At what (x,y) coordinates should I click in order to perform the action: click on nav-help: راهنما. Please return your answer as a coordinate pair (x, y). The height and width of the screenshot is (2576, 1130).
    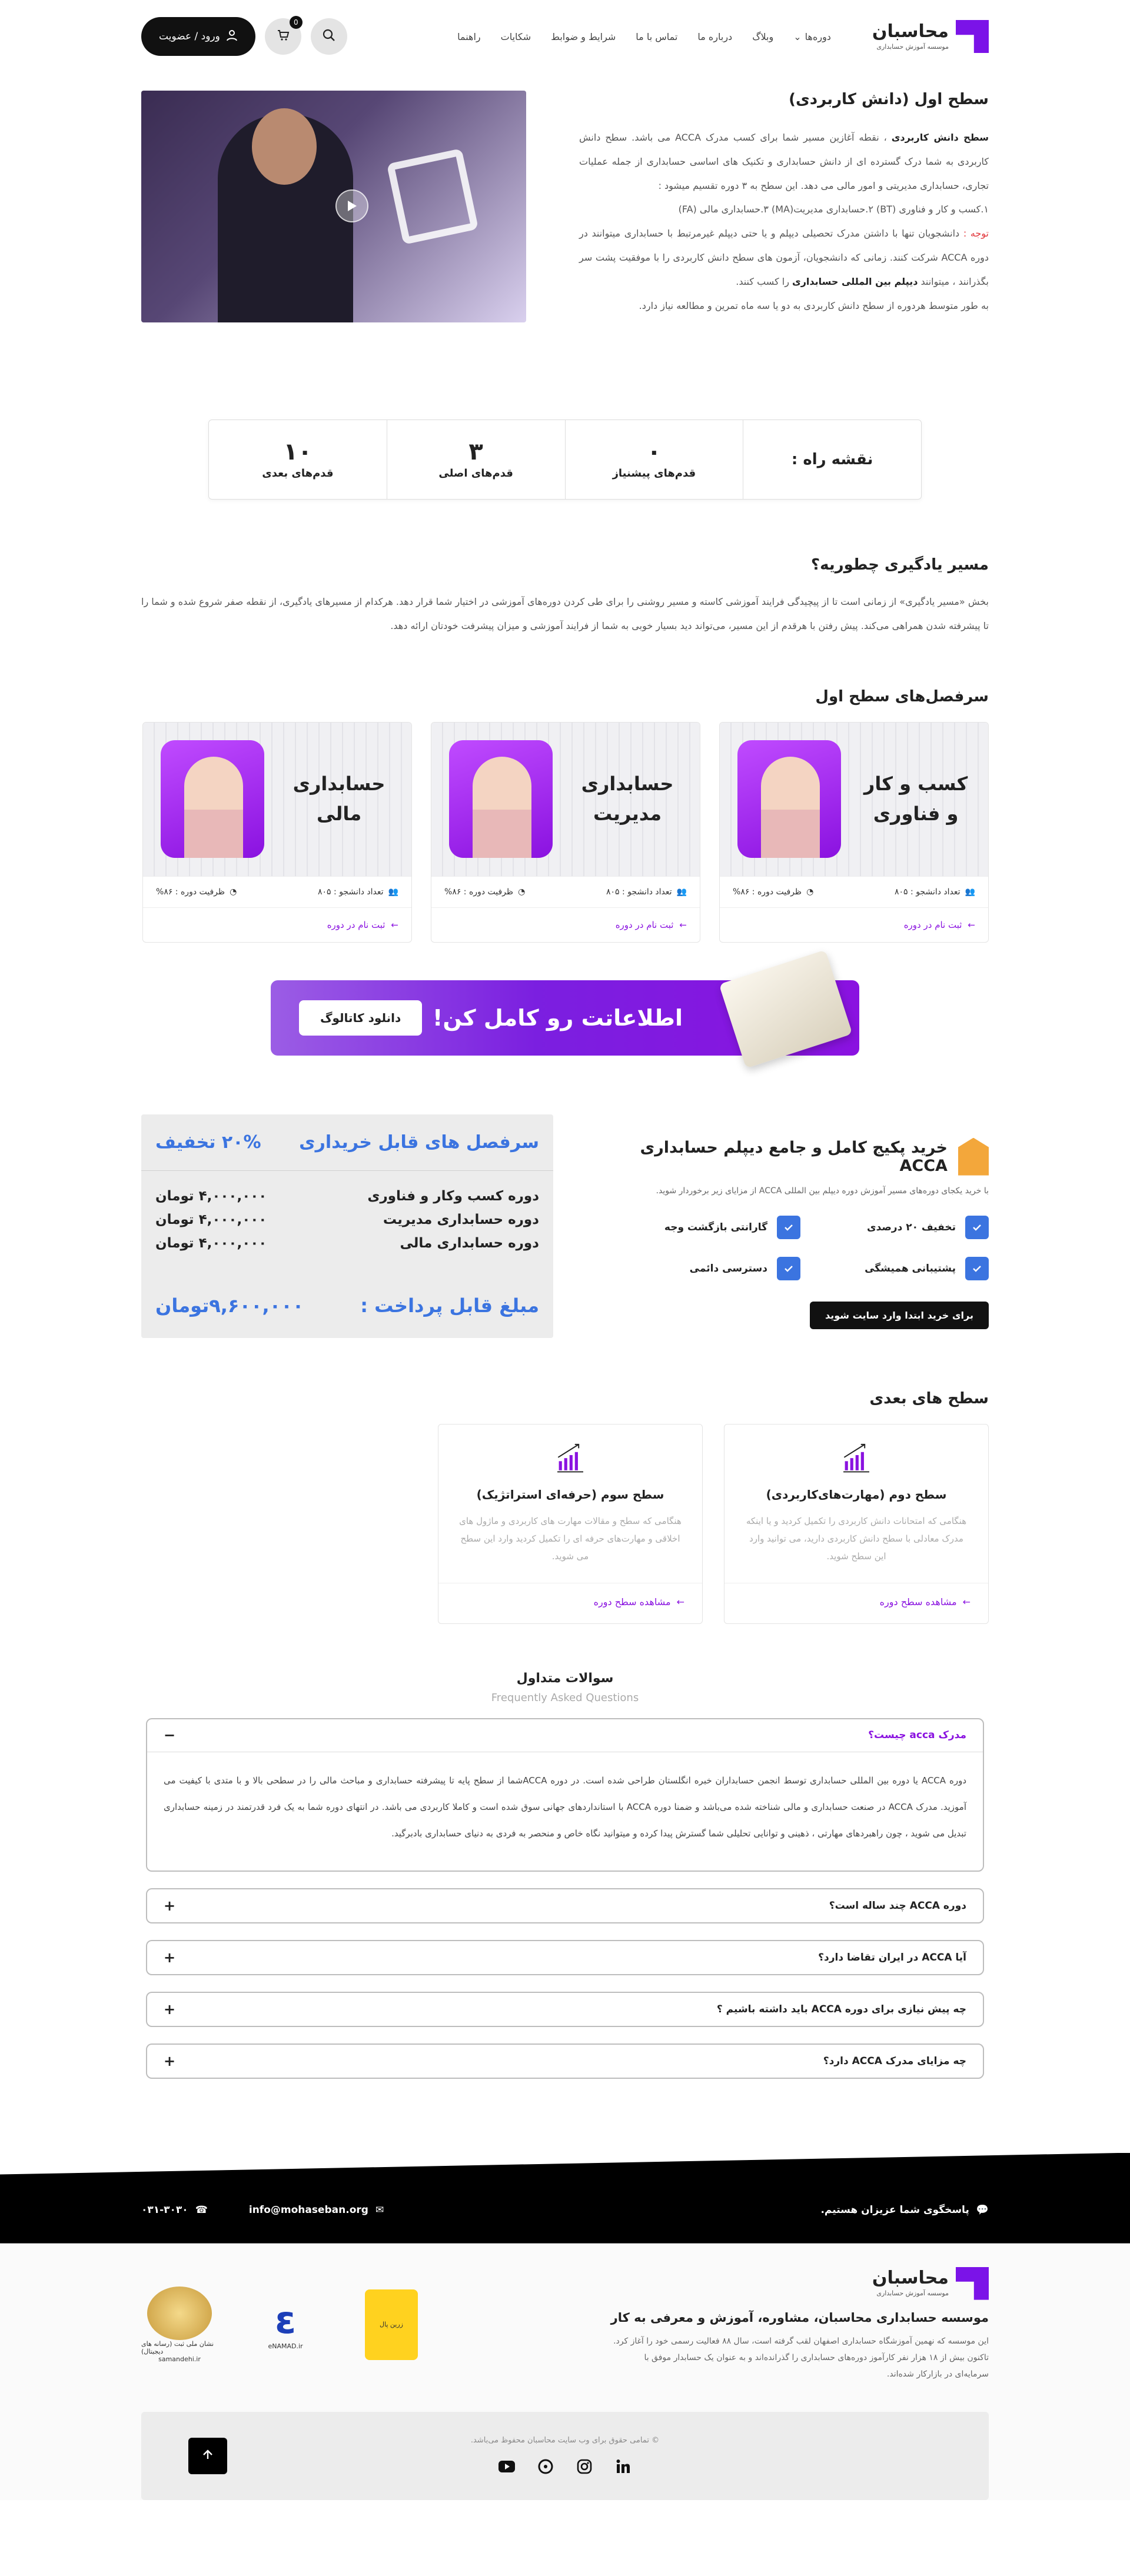
    Looking at the image, I should click on (469, 36).